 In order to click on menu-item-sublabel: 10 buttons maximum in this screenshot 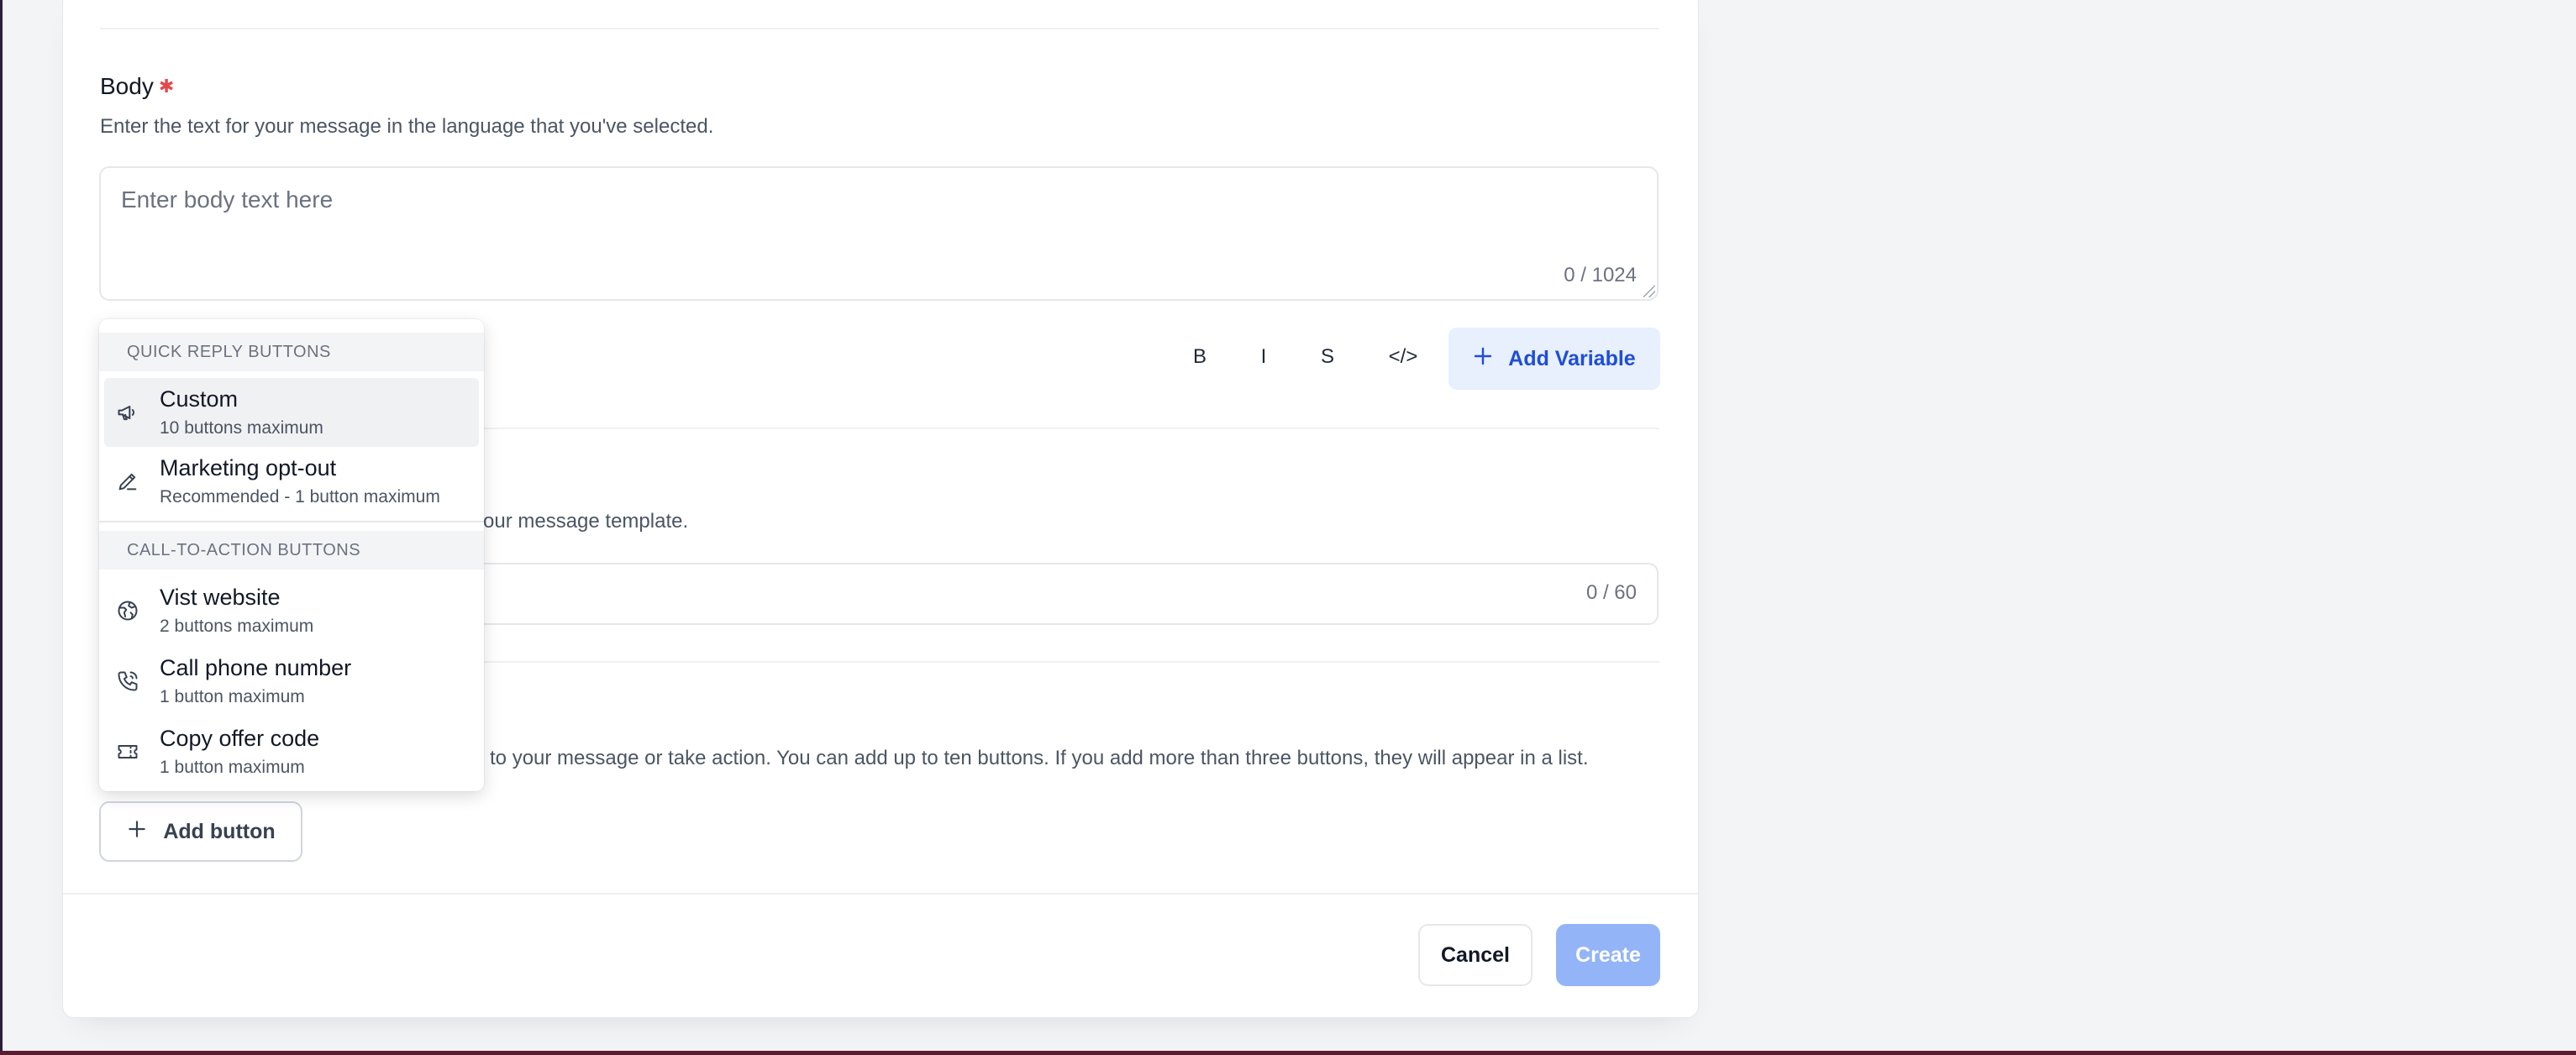, I will do `click(241, 428)`.